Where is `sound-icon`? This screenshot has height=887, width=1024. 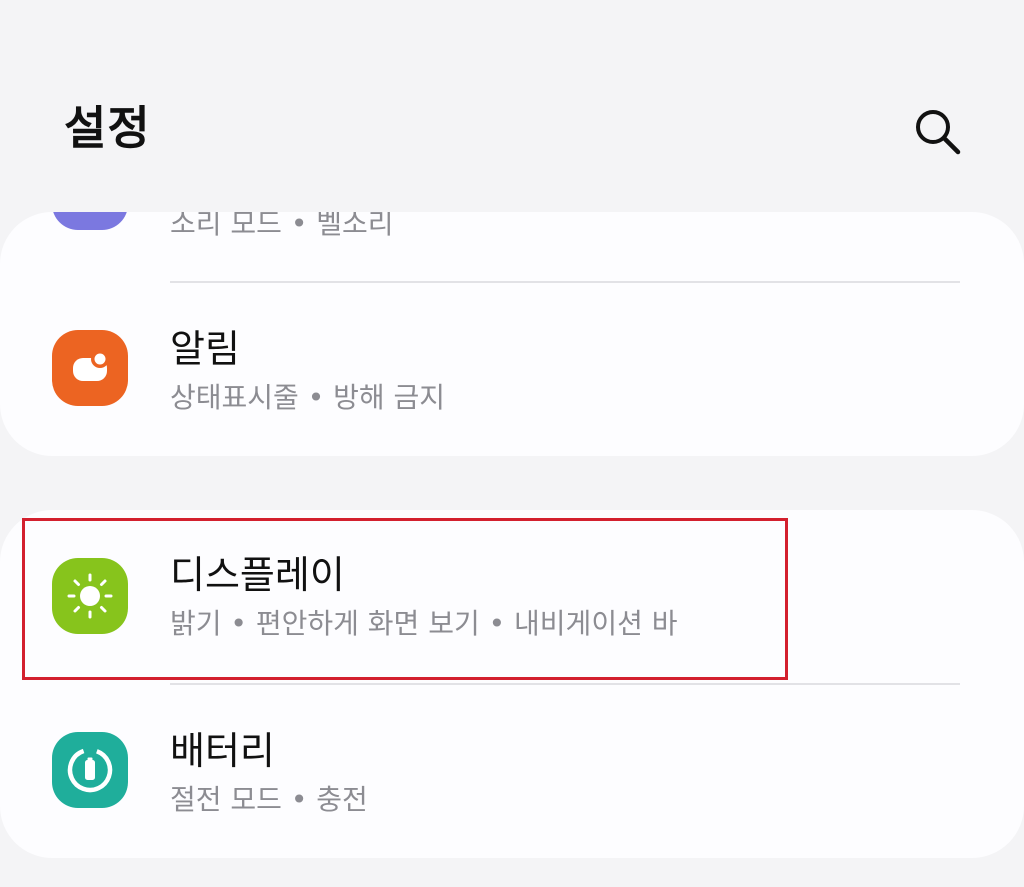
sound-icon is located at coordinates (90, 221).